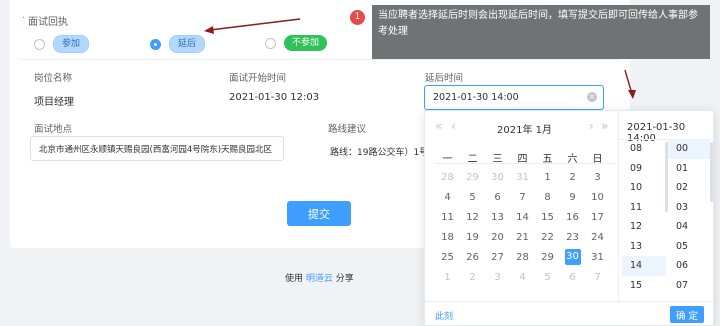 The width and height of the screenshot is (720, 326). Describe the element at coordinates (644, 266) in the screenshot. I see `hour-option: 14` at that location.